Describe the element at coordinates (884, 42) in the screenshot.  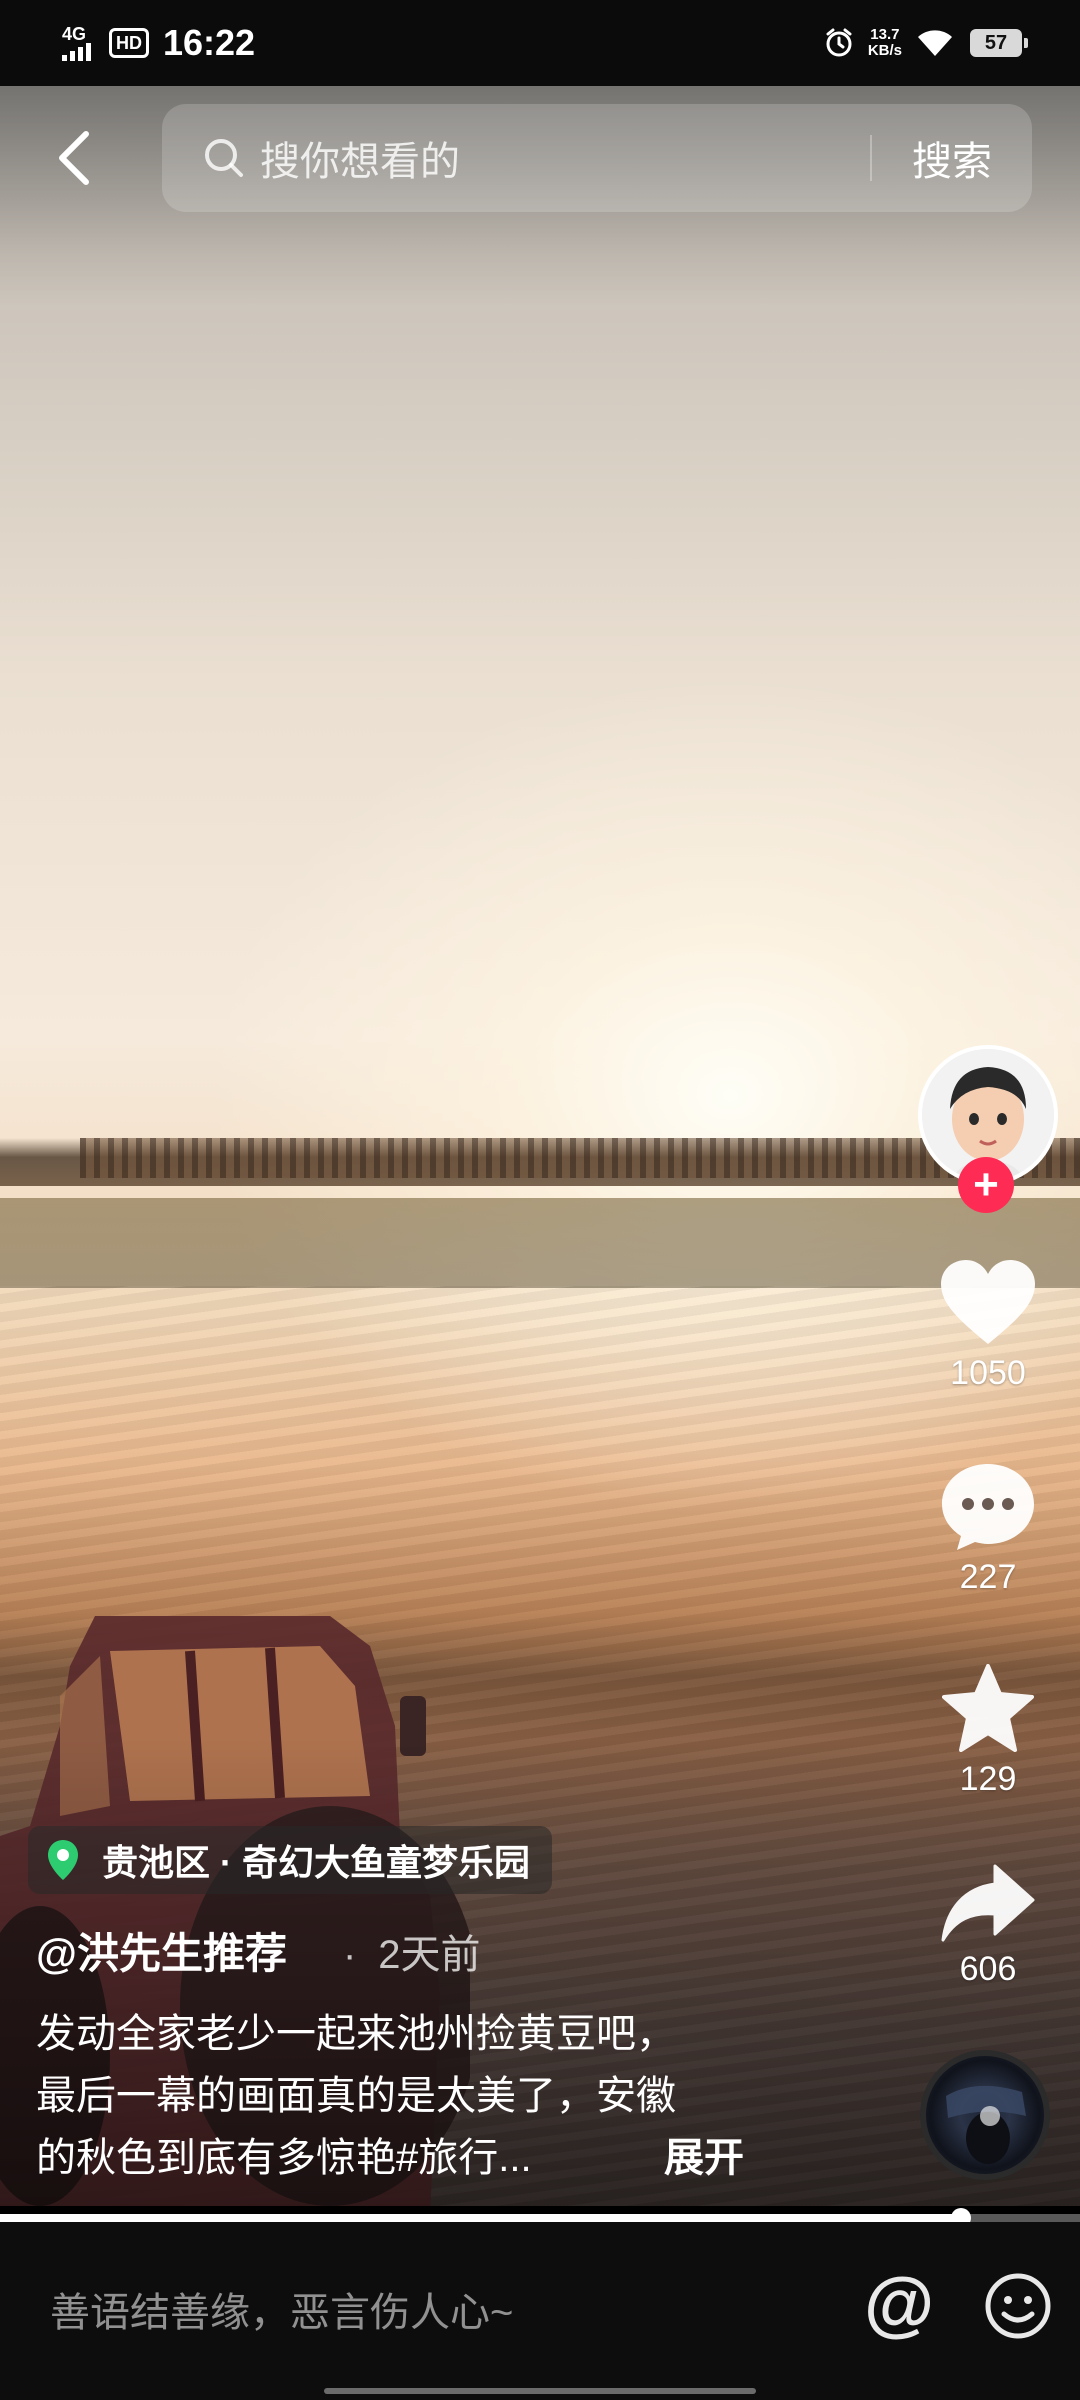
I see `net-speed: 13.7 KB/s` at that location.